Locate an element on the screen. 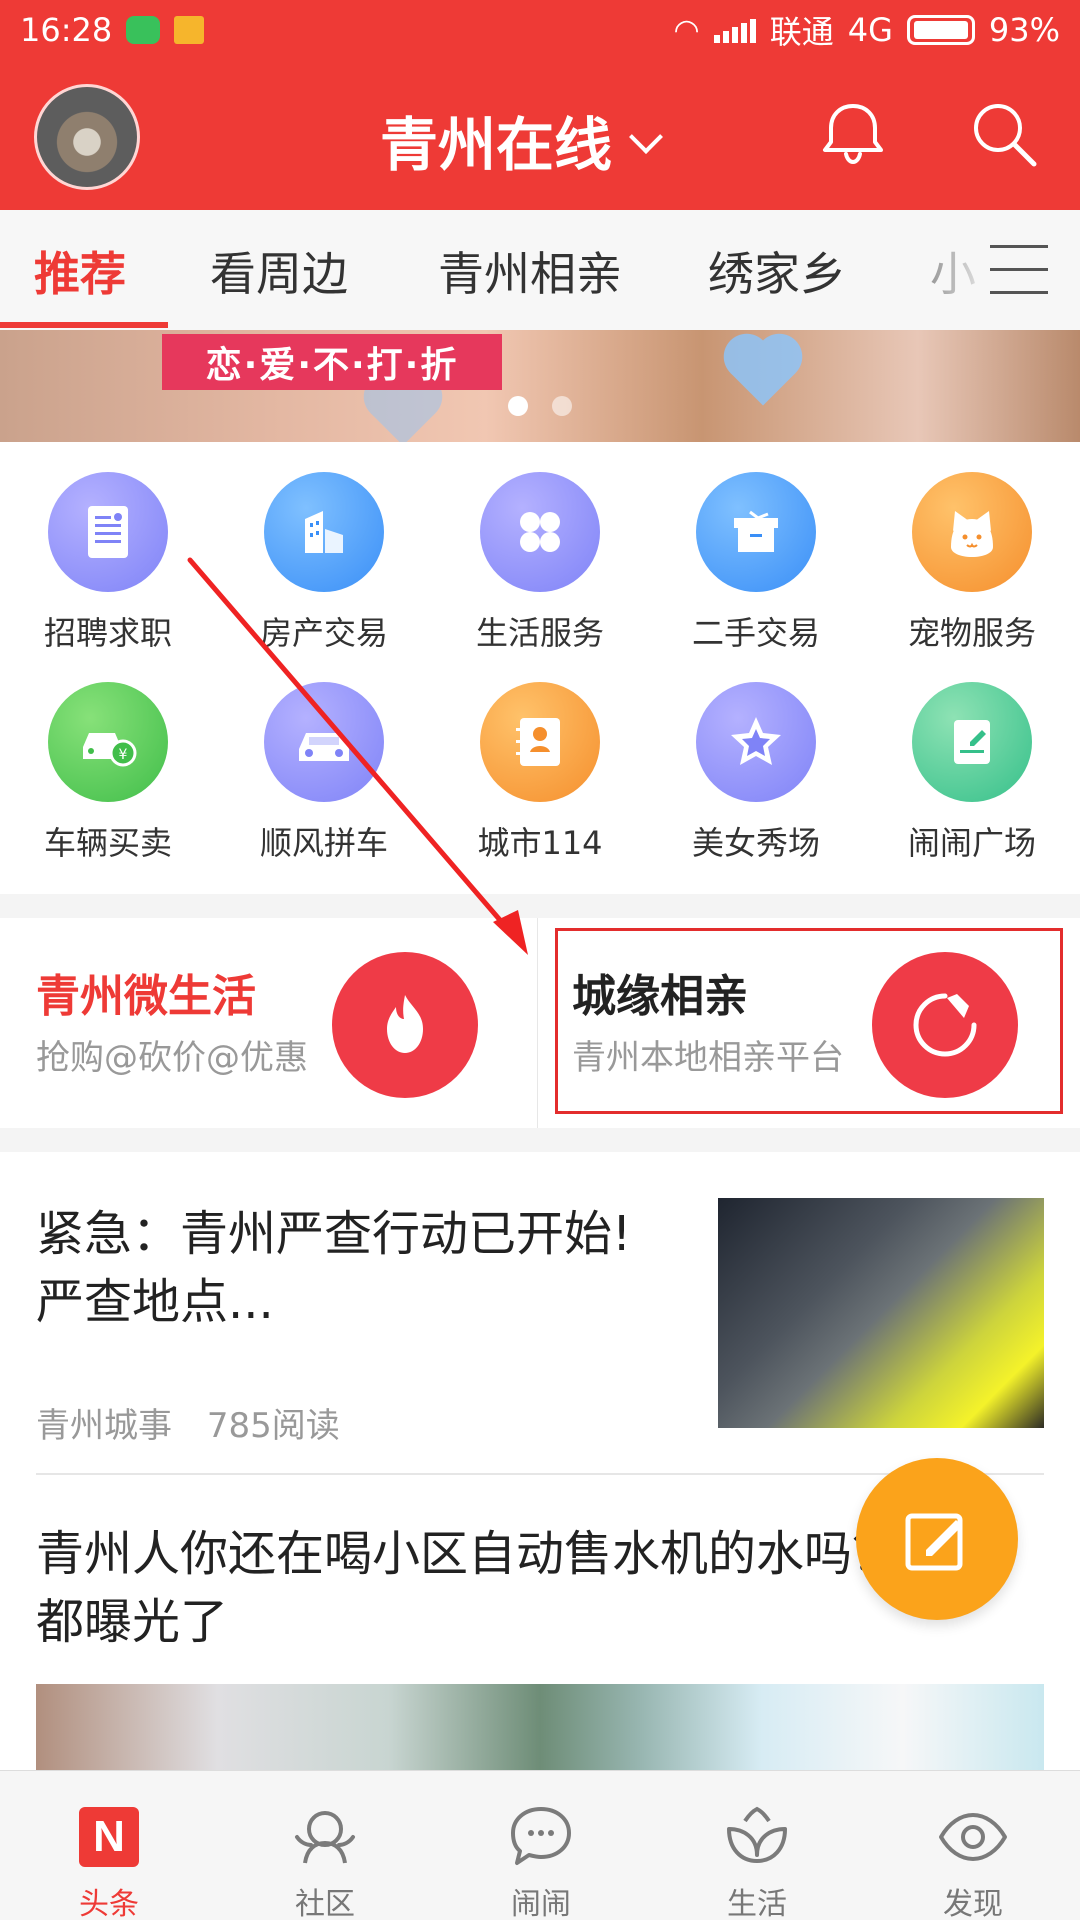 The height and width of the screenshot is (1920, 1080). contact-card-icon is located at coordinates (540, 742).